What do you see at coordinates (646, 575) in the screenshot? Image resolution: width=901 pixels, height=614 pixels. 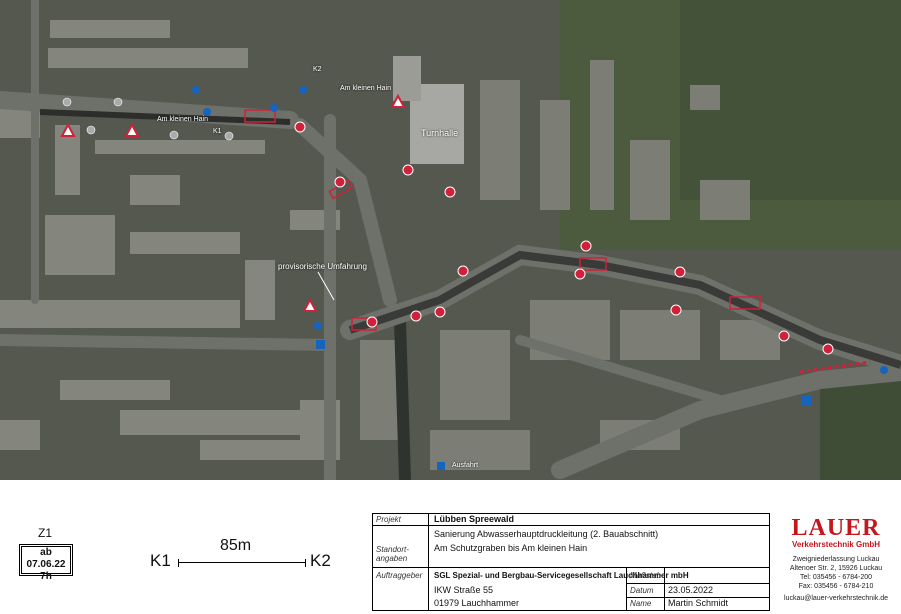 I see `massstab-label: Maßstab` at bounding box center [646, 575].